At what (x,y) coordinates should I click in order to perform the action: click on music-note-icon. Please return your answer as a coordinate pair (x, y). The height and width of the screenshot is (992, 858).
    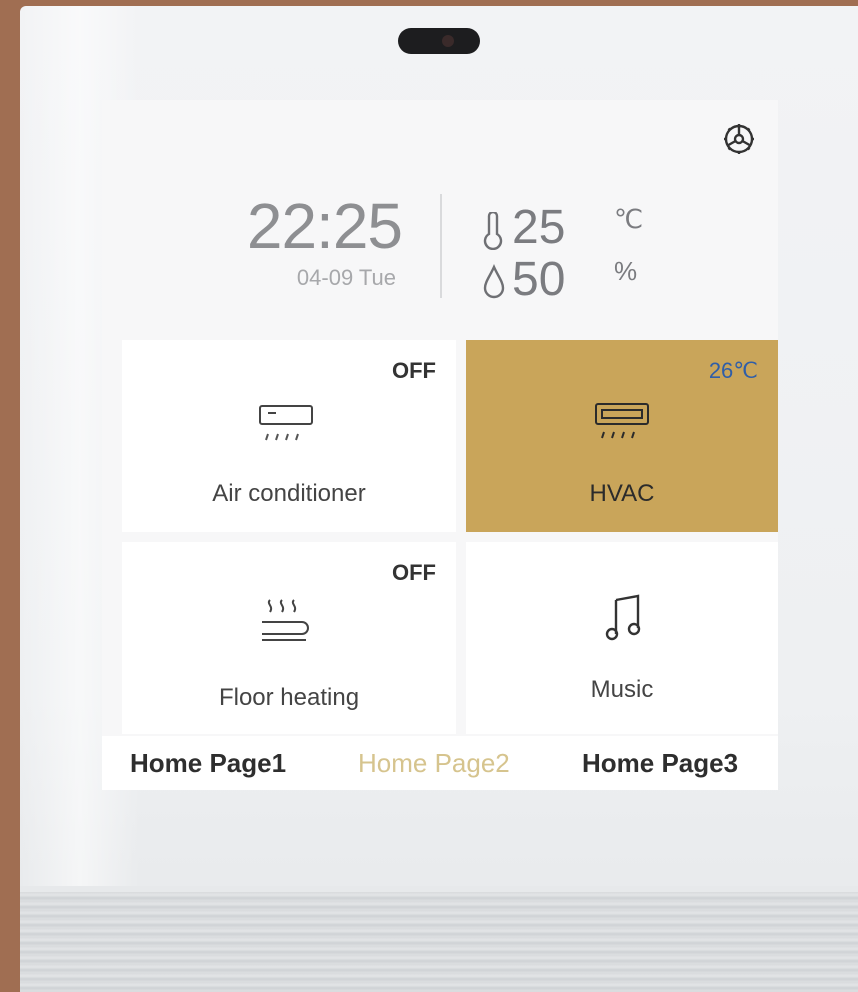
    Looking at the image, I should click on (623, 617).